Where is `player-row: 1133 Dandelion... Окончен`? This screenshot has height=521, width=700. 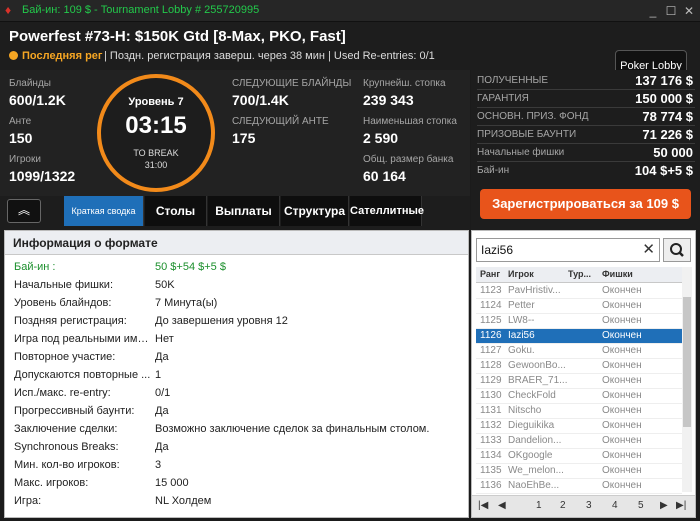
player-row: 1133 Dandelion... Окончен is located at coordinates (579, 441).